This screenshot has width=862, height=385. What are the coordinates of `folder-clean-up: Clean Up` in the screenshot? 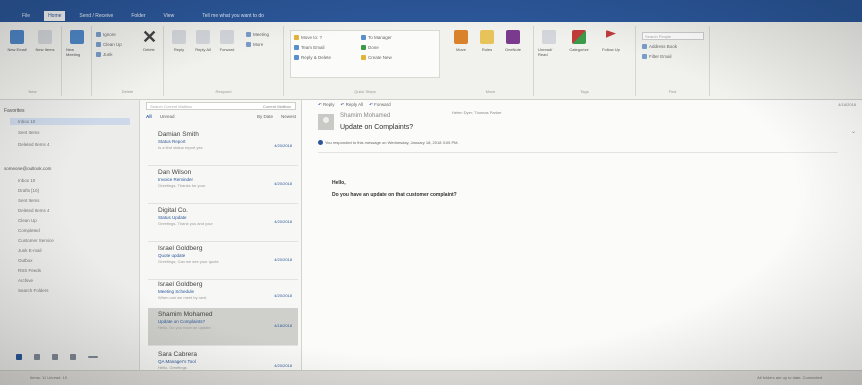 It's located at (27, 220).